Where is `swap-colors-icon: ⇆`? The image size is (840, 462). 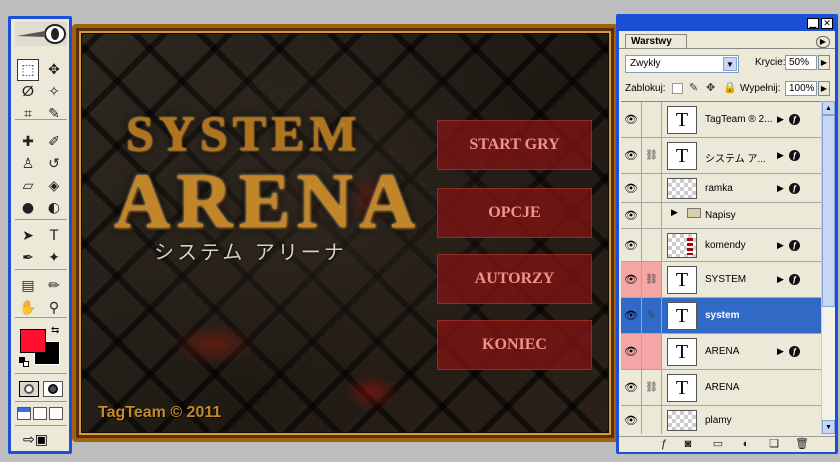
swap-colors-icon: ⇆ is located at coordinates (55, 330).